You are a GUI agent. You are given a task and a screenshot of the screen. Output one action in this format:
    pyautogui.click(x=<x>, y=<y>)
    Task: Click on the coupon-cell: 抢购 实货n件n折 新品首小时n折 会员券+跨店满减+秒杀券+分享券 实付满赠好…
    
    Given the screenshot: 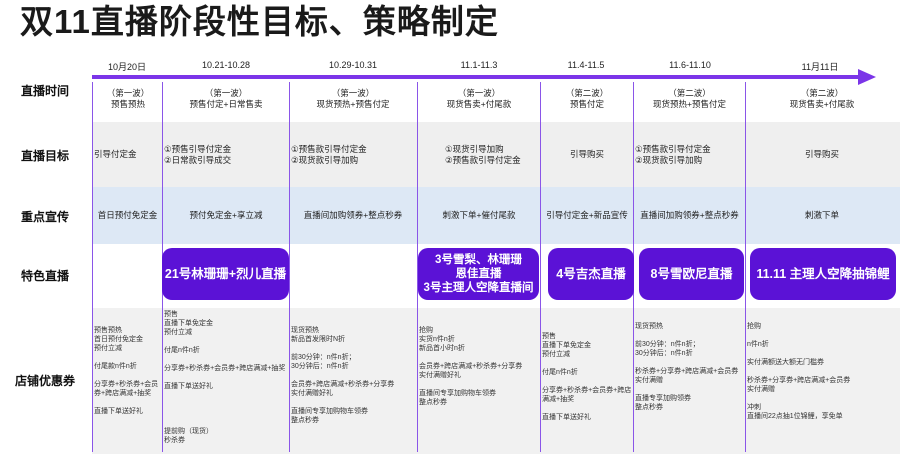 What is the action you would take?
    pyautogui.click(x=471, y=366)
    